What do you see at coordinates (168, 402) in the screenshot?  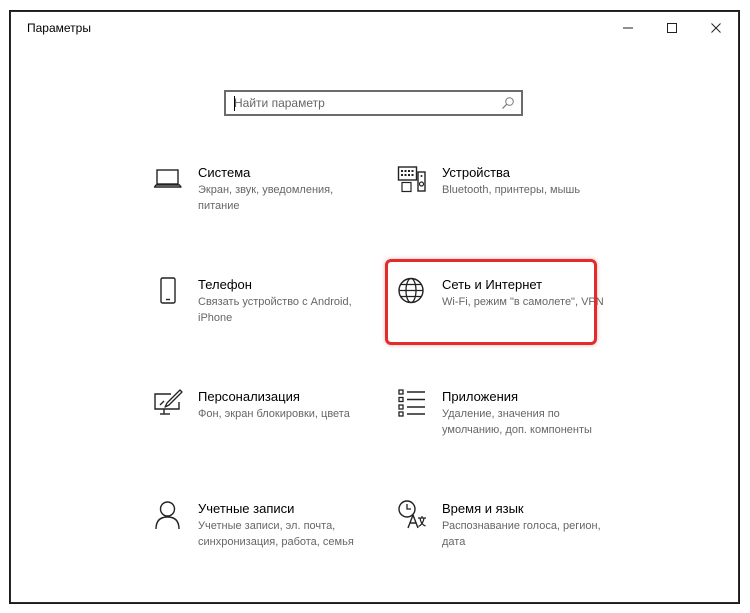 I see `personalization-icon` at bounding box center [168, 402].